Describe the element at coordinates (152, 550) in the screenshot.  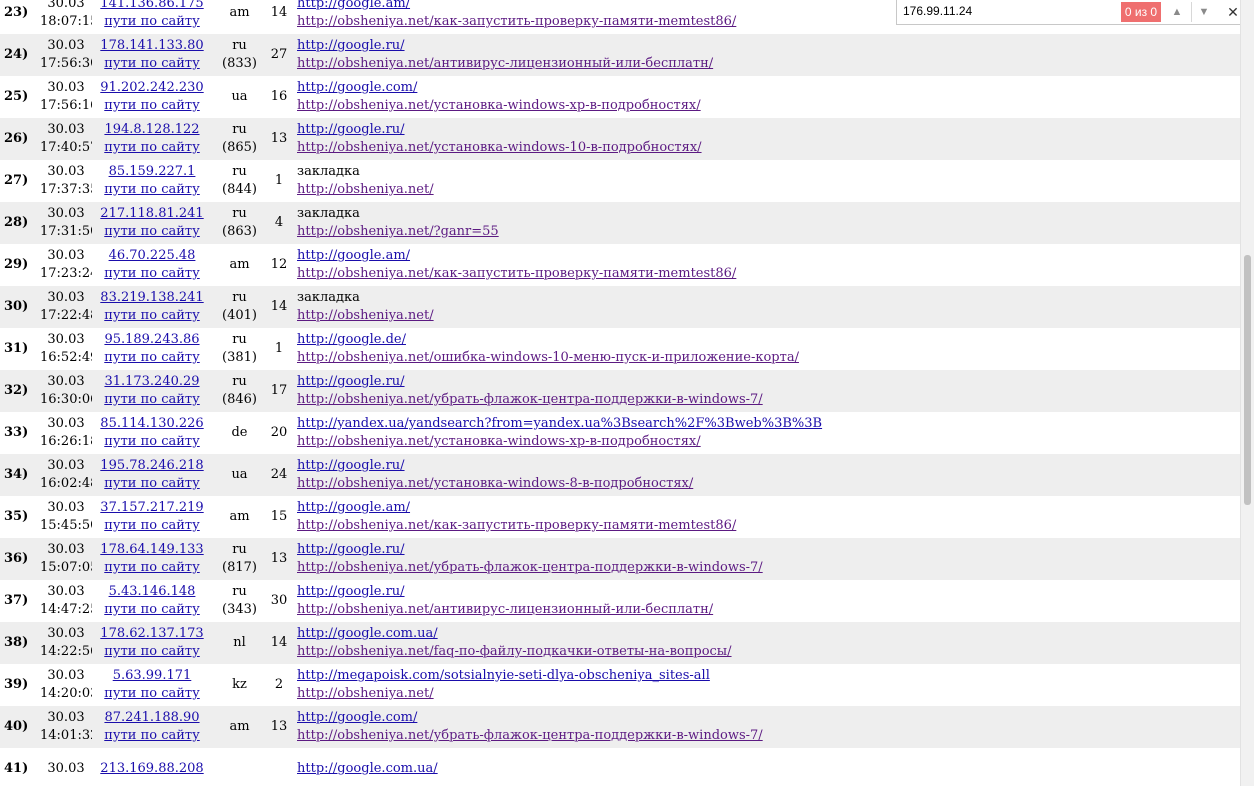
I see `visitor-ip-link: 178.64.149.133` at that location.